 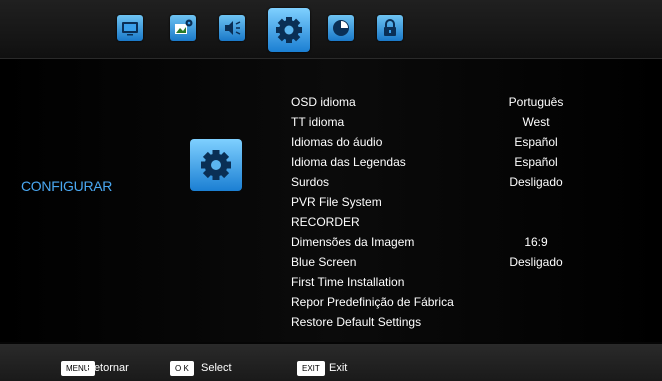 I want to click on clock-icon, so click(x=341, y=28).